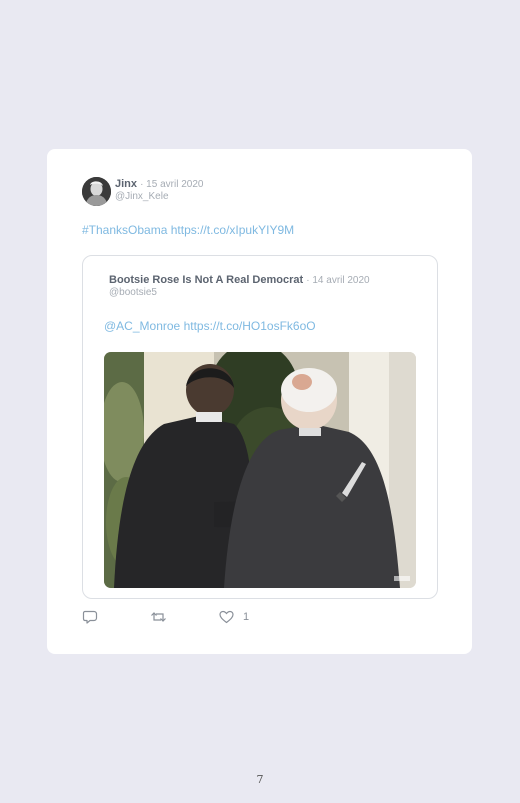 The height and width of the screenshot is (803, 520). Describe the element at coordinates (133, 292) in the screenshot. I see `quoted-author-handle: @bootsie5` at that location.